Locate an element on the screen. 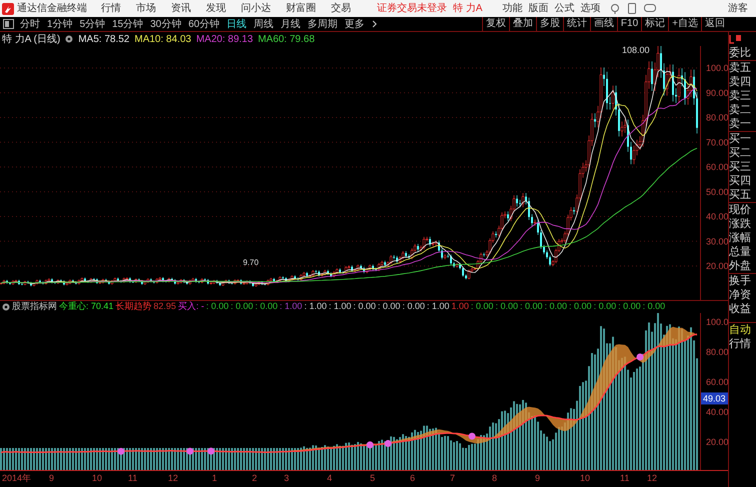 The height and width of the screenshot is (487, 756). quote-label: 买二 is located at coordinates (740, 153).